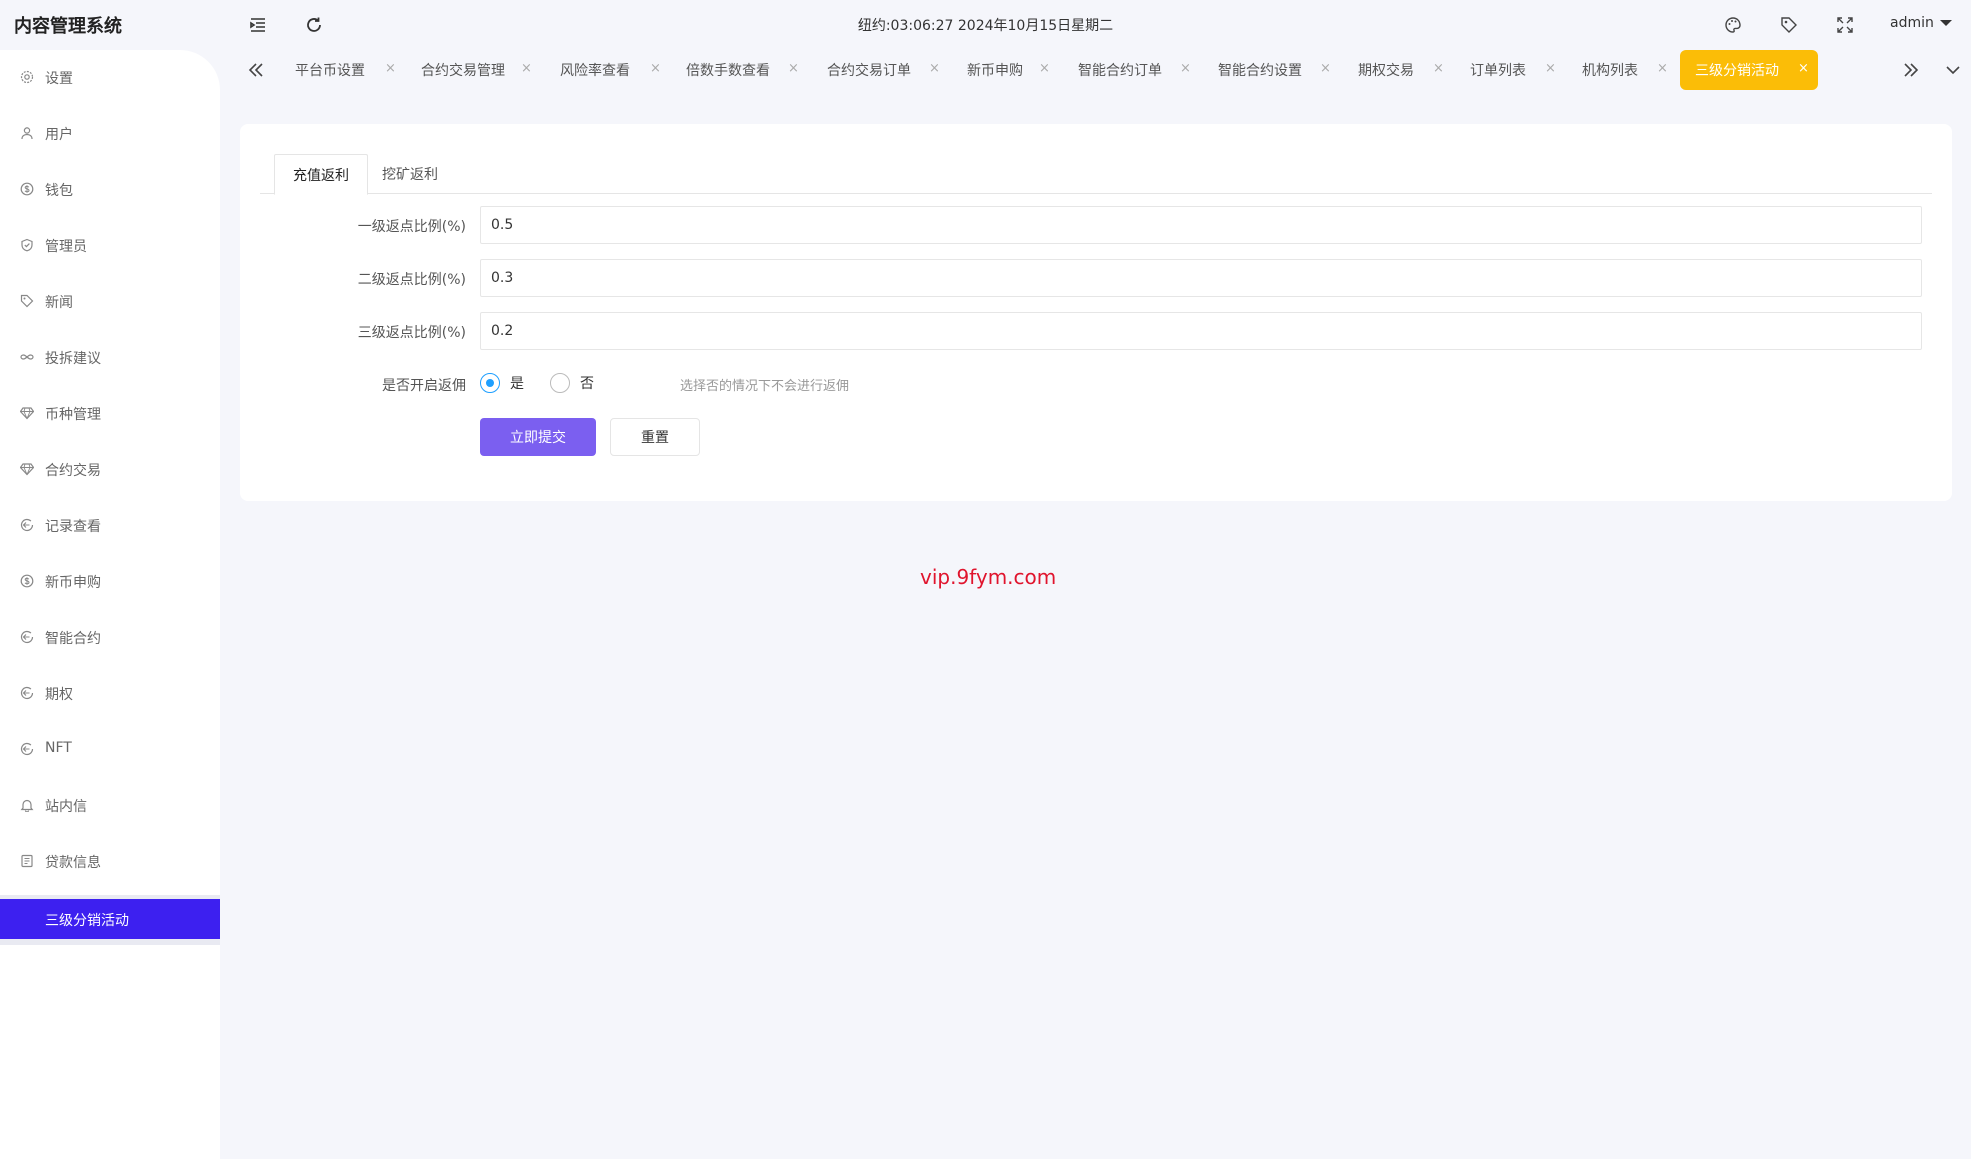 Image resolution: width=1971 pixels, height=1159 pixels. What do you see at coordinates (110, 78) in the screenshot?
I see `sidebar-item-settings: 设置` at bounding box center [110, 78].